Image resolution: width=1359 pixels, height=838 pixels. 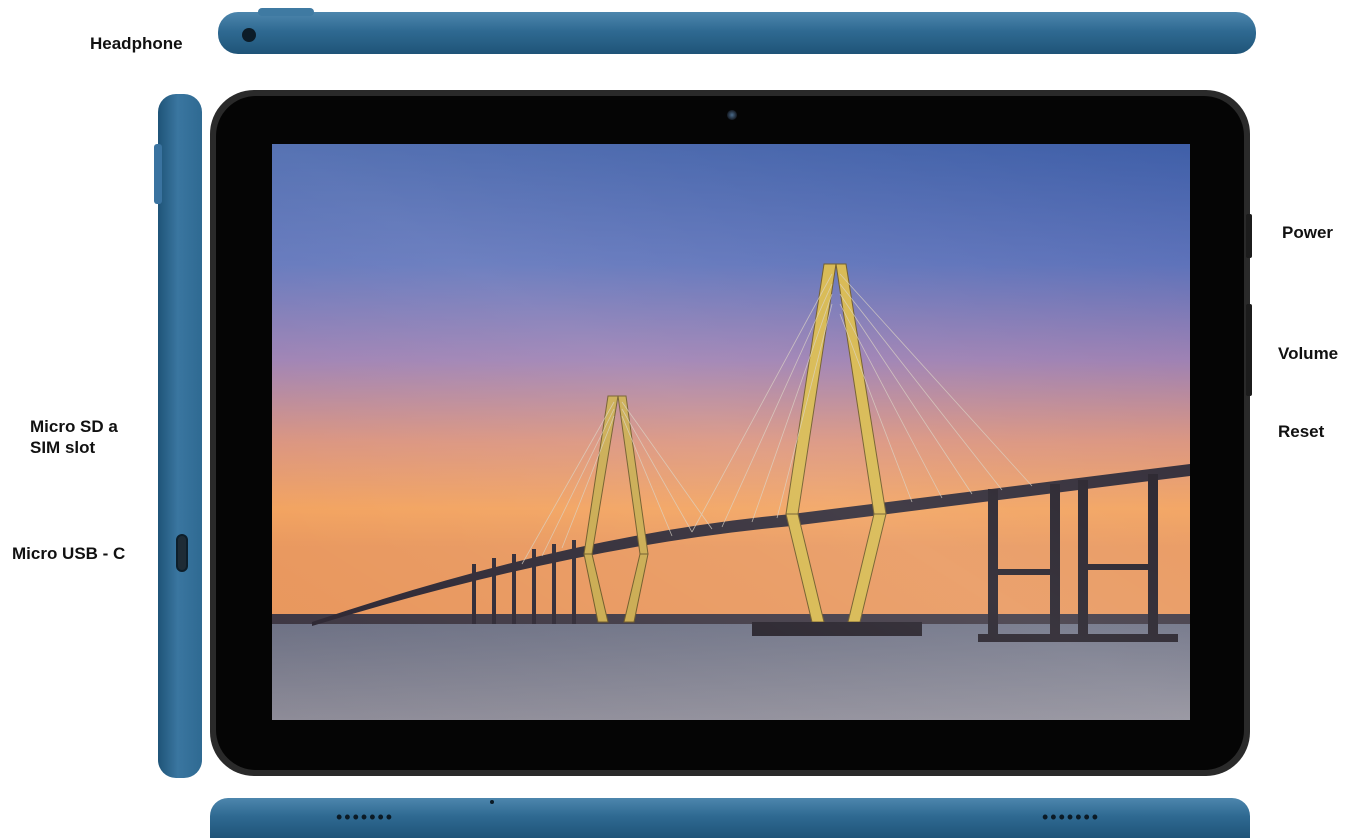 What do you see at coordinates (74, 437) in the screenshot?
I see `label-micro-sd-sim: Micro SD a SIM slot` at bounding box center [74, 437].